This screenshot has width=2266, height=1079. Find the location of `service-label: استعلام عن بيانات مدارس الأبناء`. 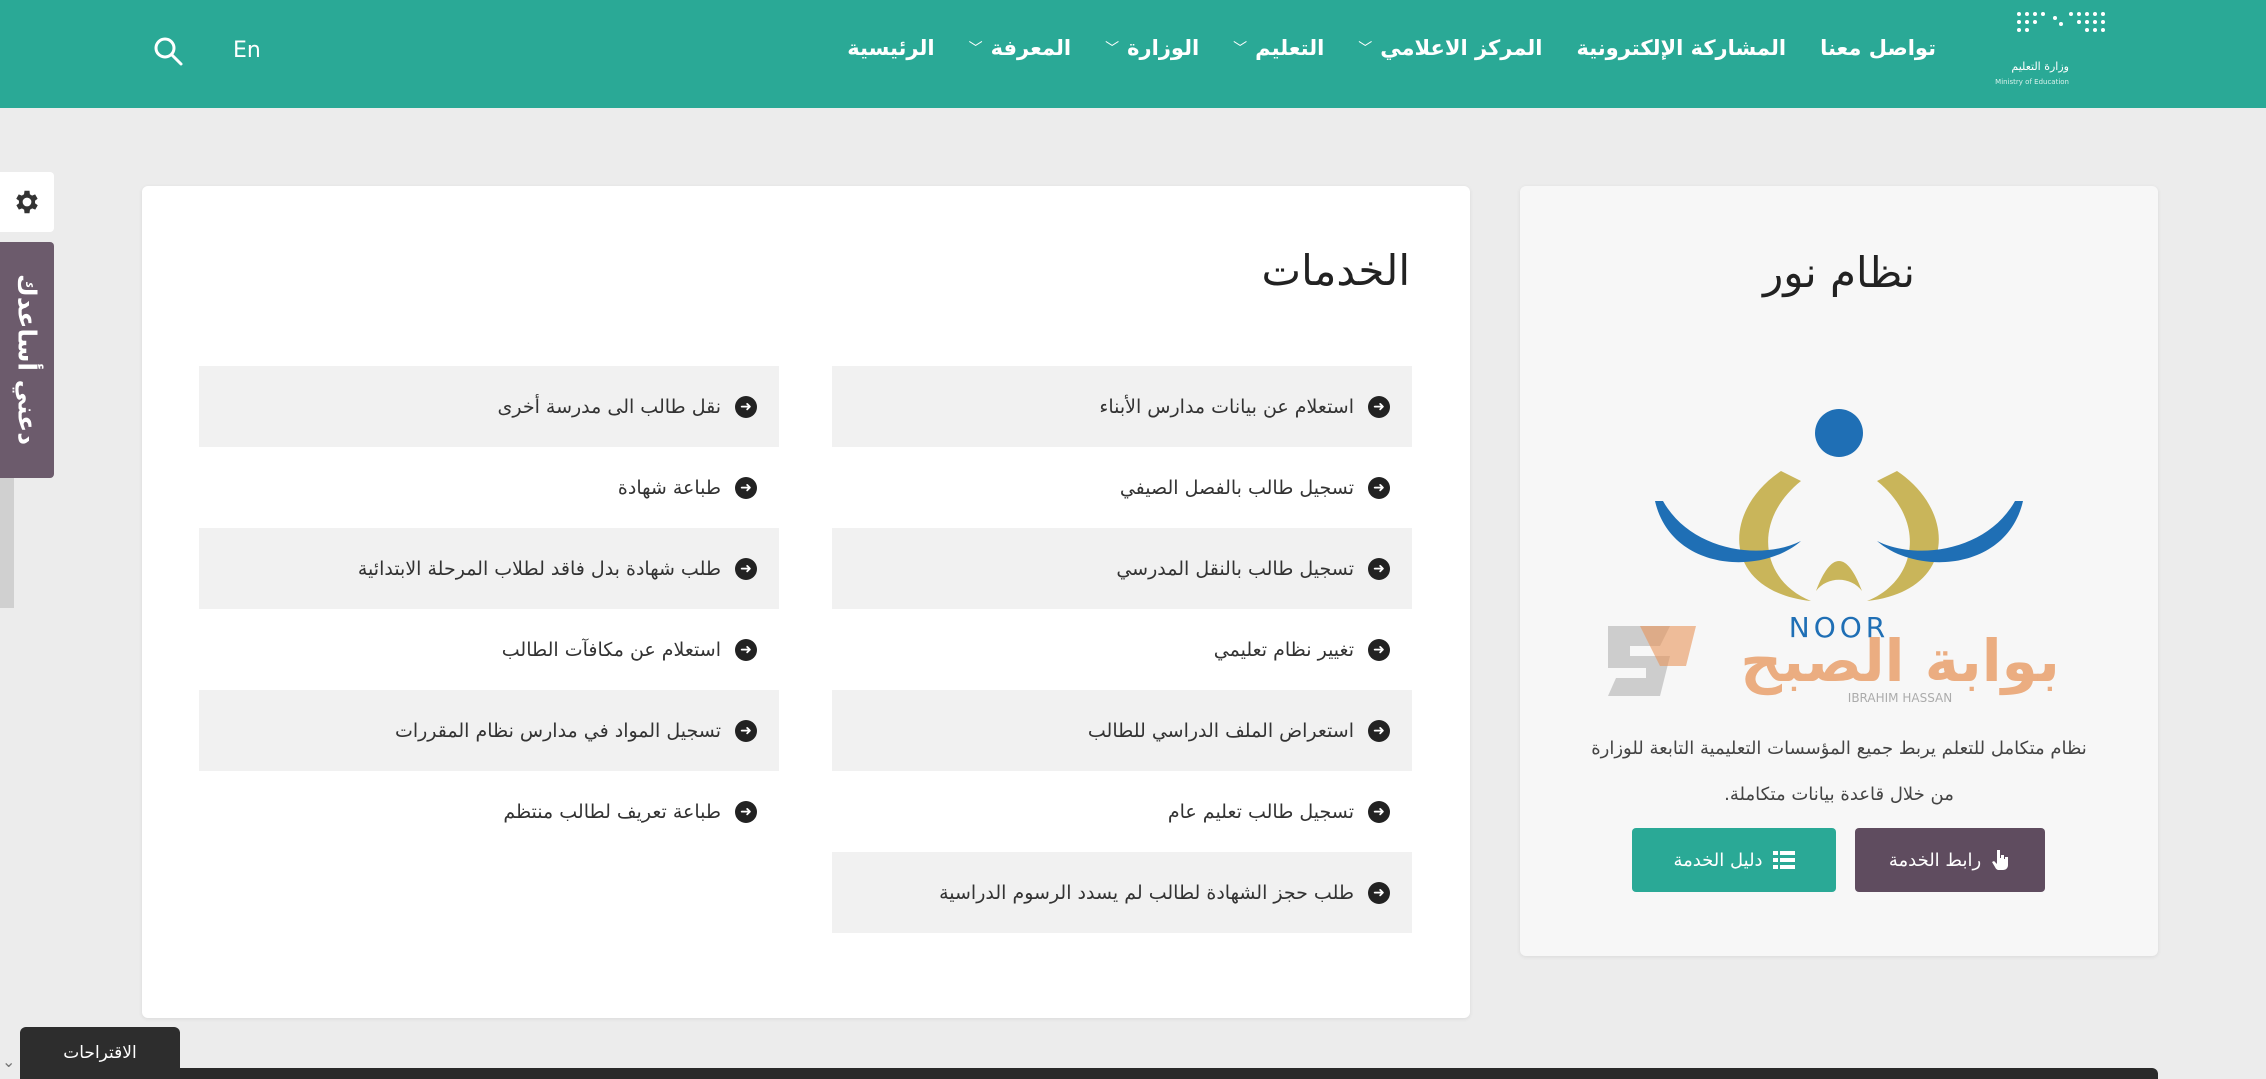

service-label: استعلام عن بيانات مدارس الأبناء is located at coordinates (1226, 406).